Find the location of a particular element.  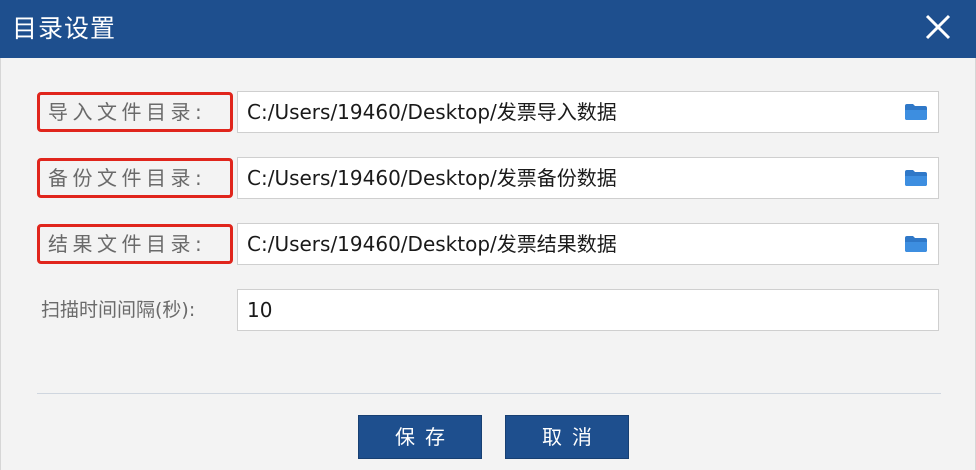

scan-interval-row: 扫描时间间隔(秒): 10 is located at coordinates (488, 310).